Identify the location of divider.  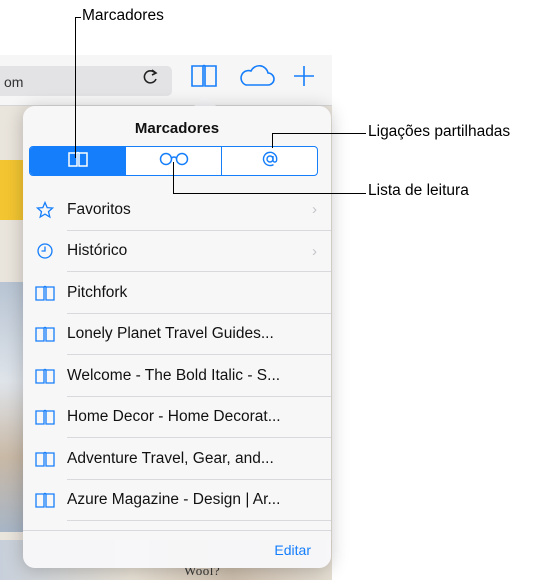
(177, 530).